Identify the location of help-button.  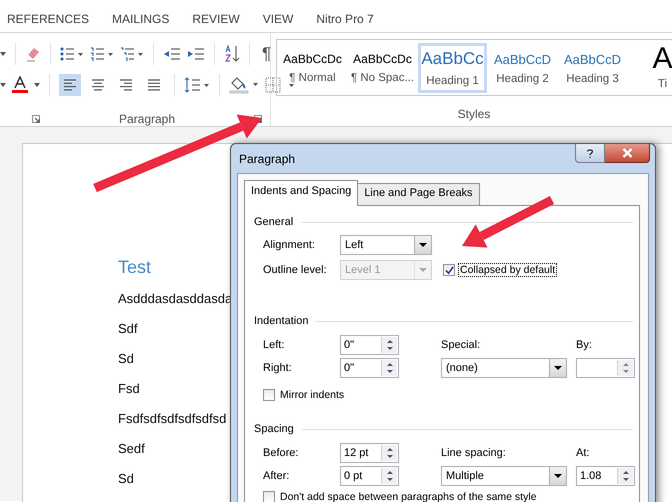
(590, 153).